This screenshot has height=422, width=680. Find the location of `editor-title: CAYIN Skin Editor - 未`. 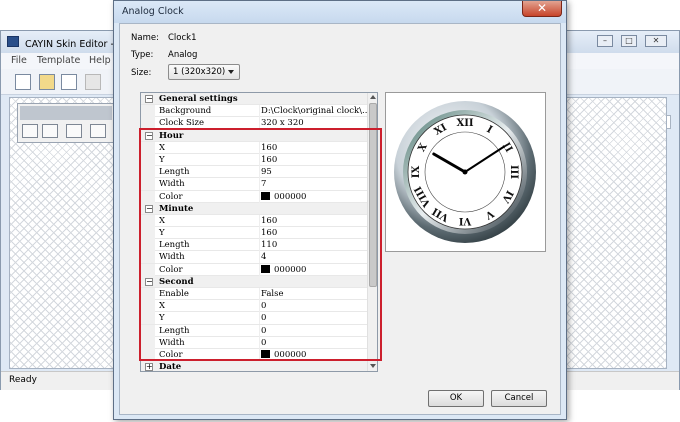

editor-title: CAYIN Skin Editor - 未 is located at coordinates (76, 44).